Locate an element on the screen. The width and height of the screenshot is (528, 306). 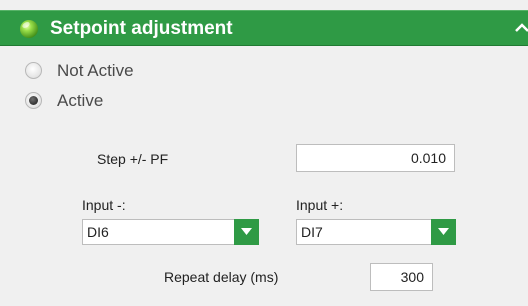
radio-button is located at coordinates (33, 70).